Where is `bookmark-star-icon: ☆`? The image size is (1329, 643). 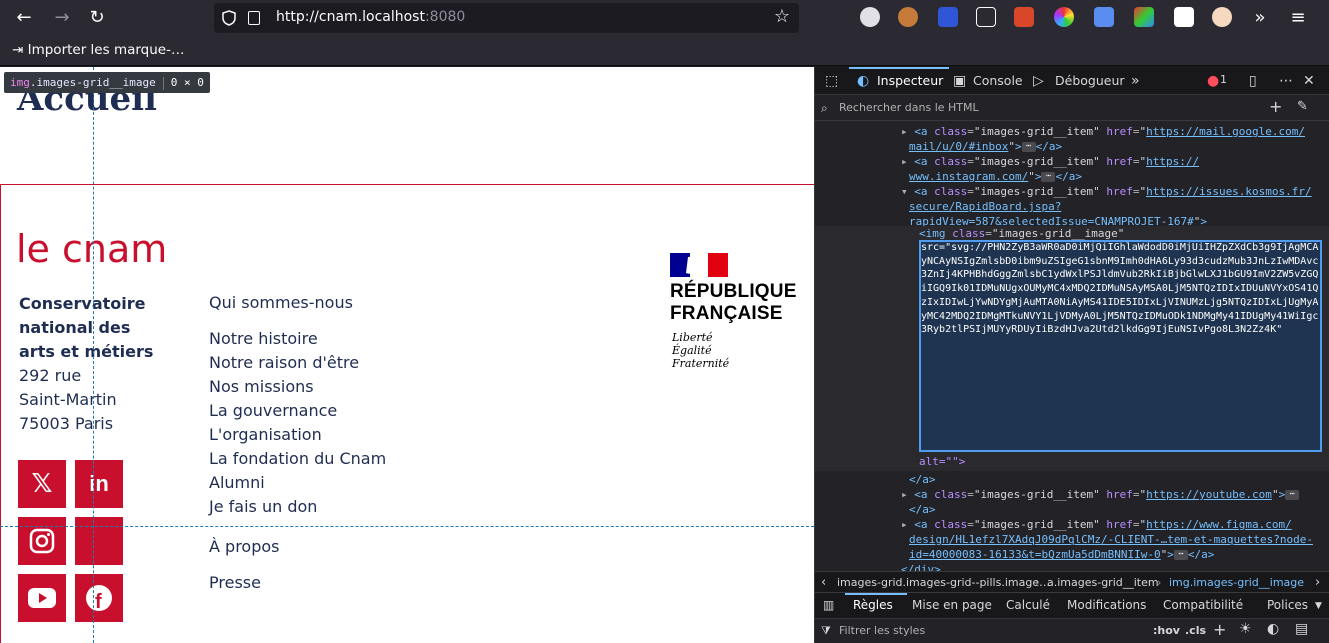 bookmark-star-icon: ☆ is located at coordinates (782, 17).